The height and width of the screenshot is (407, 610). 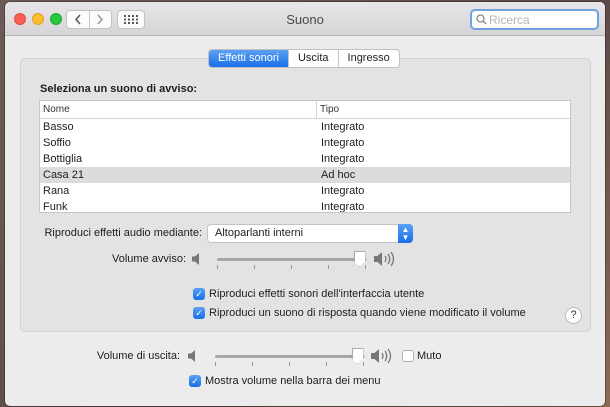 I want to click on playback-device-label: Riproduci effetti audio mediante:, so click(x=123, y=233).